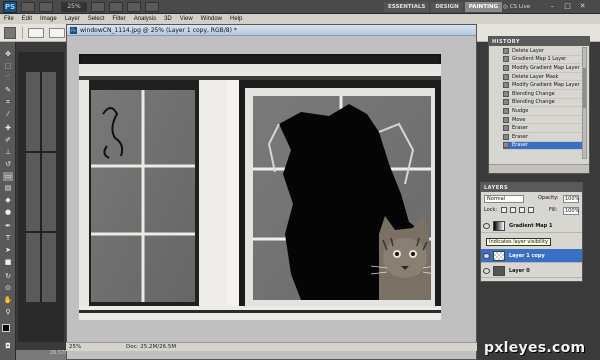 Image resolution: width=600 pixels, height=360 pixels. Describe the element at coordinates (9, 19) in the screenshot. I see `menu-file: File` at that location.